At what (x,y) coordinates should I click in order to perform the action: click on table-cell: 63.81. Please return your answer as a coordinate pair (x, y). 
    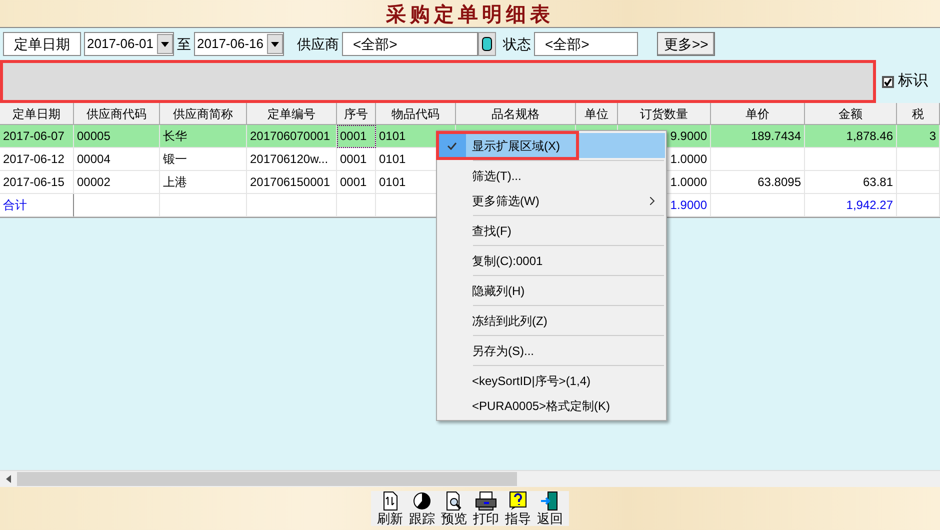
    Looking at the image, I should click on (851, 182).